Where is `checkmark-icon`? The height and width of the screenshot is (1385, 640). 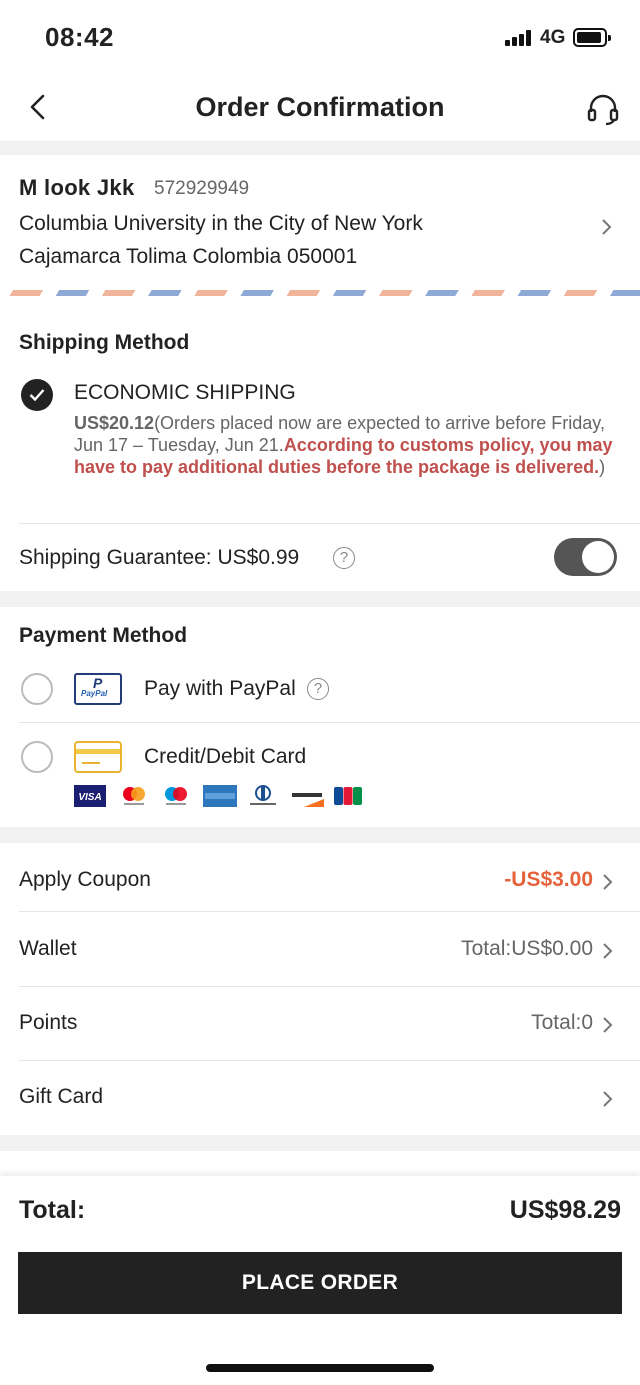
checkmark-icon is located at coordinates (37, 395).